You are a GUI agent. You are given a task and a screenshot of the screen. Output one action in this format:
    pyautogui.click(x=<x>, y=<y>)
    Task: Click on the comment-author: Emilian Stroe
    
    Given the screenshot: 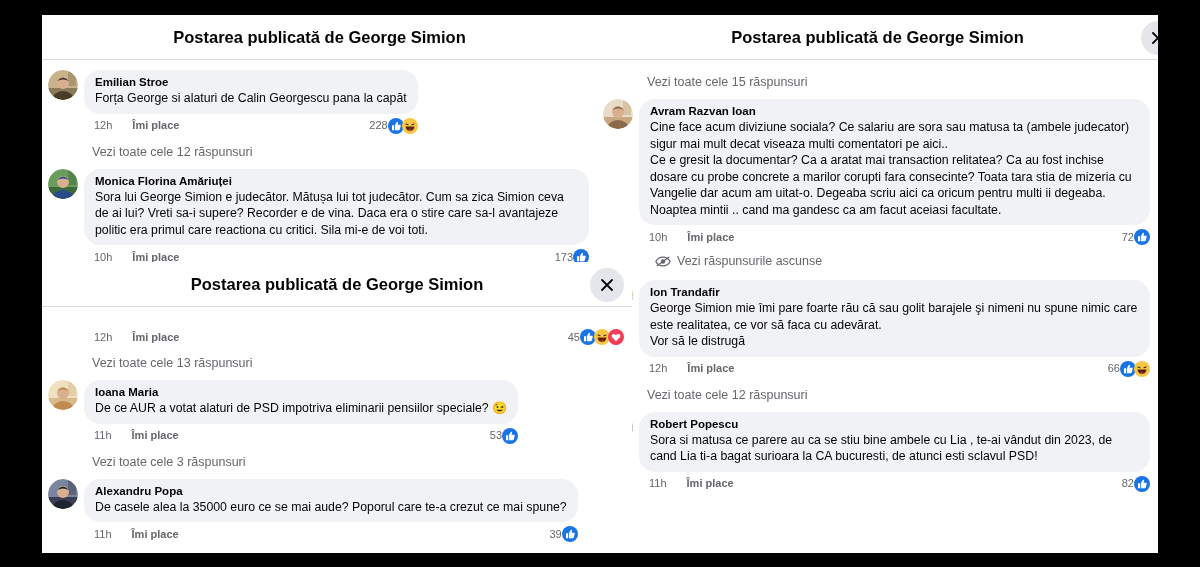 What is the action you would take?
    pyautogui.click(x=132, y=82)
    